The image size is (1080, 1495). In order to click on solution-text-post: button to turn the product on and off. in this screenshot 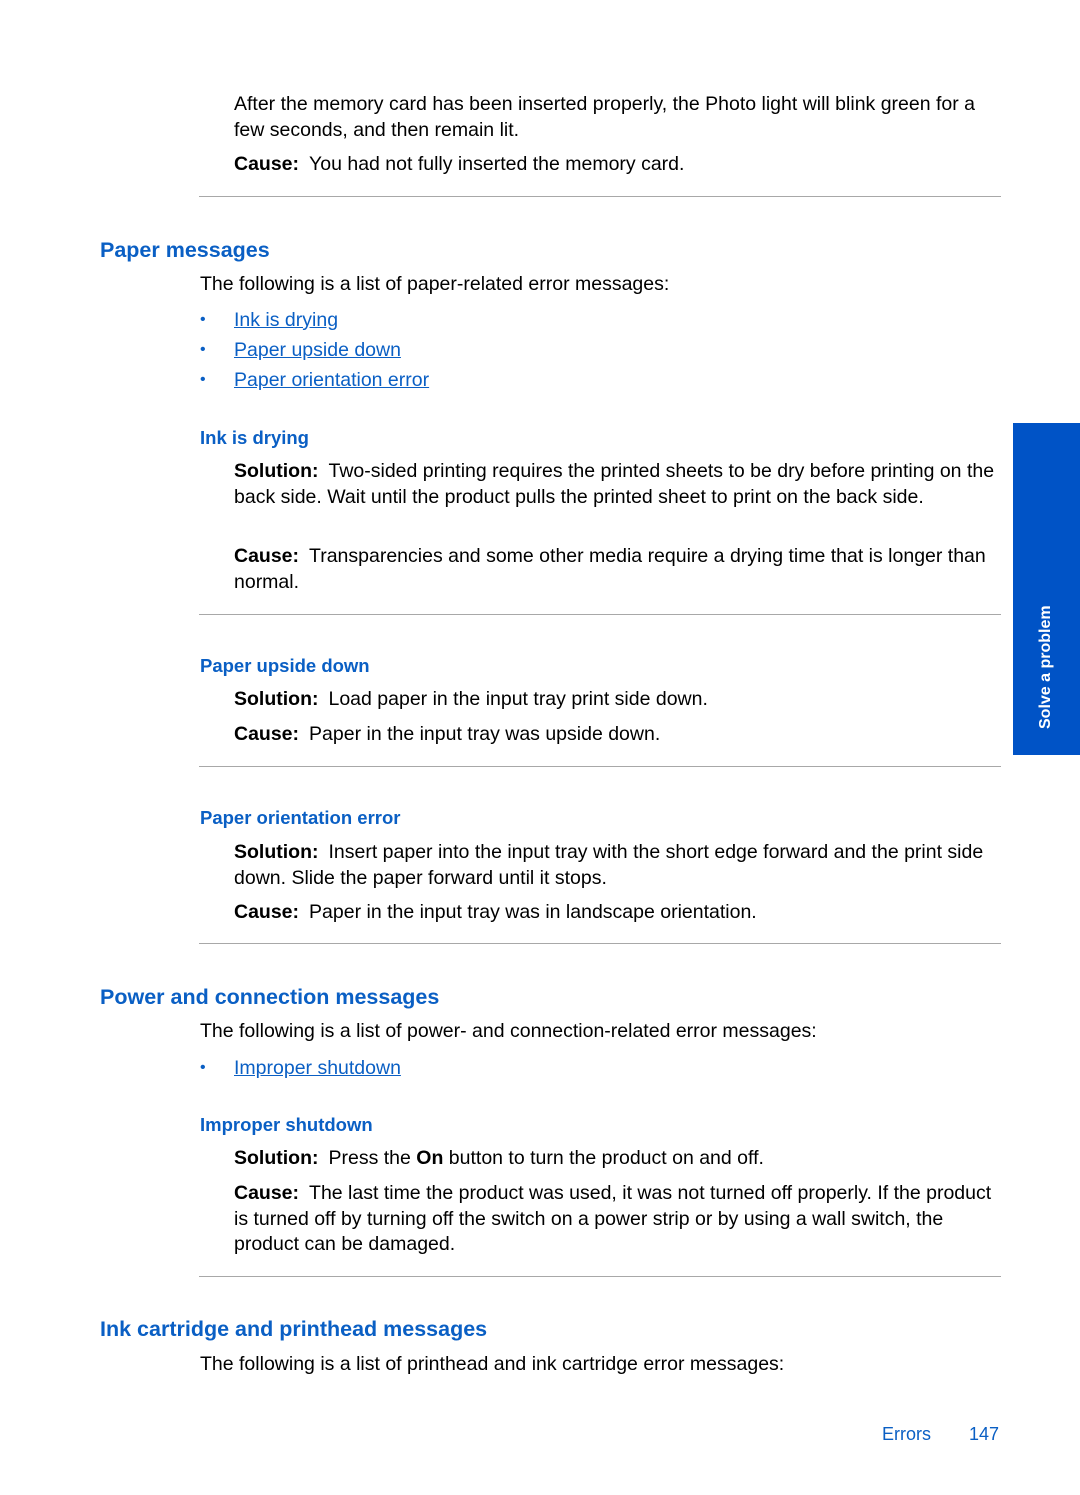, I will do `click(603, 1158)`.